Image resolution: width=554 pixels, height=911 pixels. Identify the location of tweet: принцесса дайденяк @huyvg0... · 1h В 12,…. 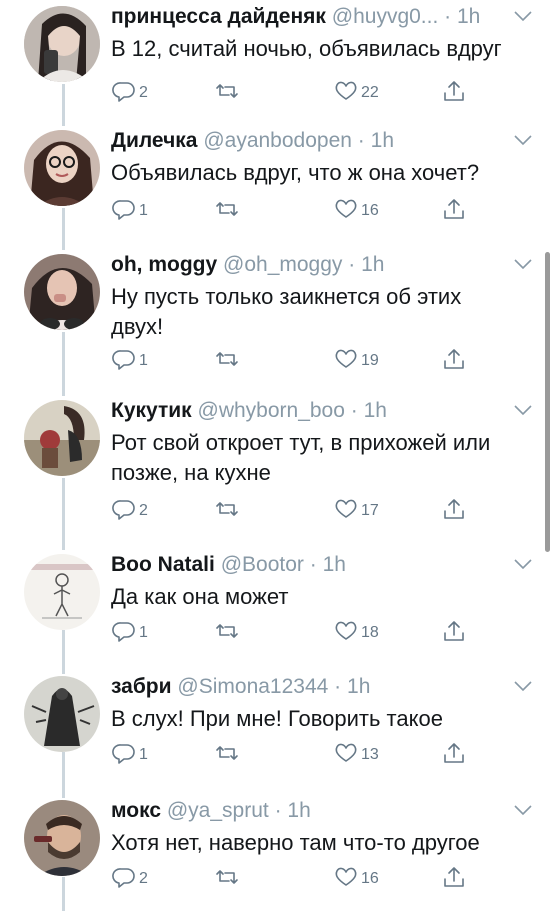
(277, 65).